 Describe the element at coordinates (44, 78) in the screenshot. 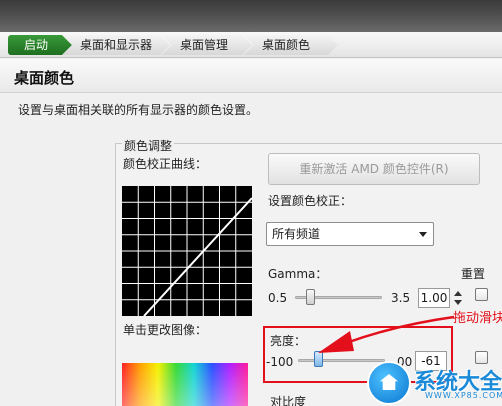

I see `page-title: 桌面颜色` at that location.